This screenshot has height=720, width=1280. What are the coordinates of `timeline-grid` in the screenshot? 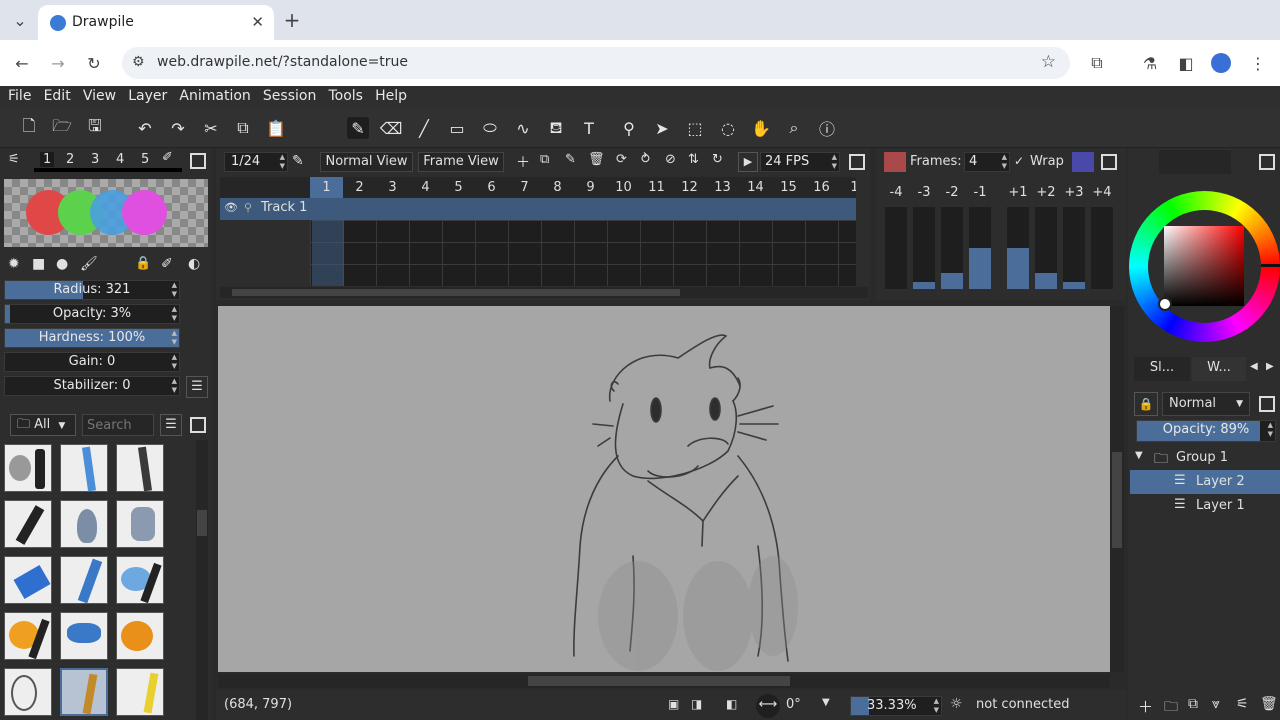 It's located at (583, 253).